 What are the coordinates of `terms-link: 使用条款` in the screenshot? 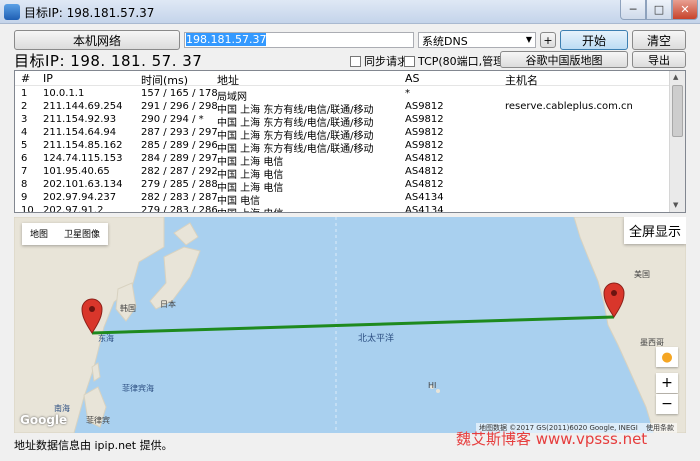 It's located at (660, 428).